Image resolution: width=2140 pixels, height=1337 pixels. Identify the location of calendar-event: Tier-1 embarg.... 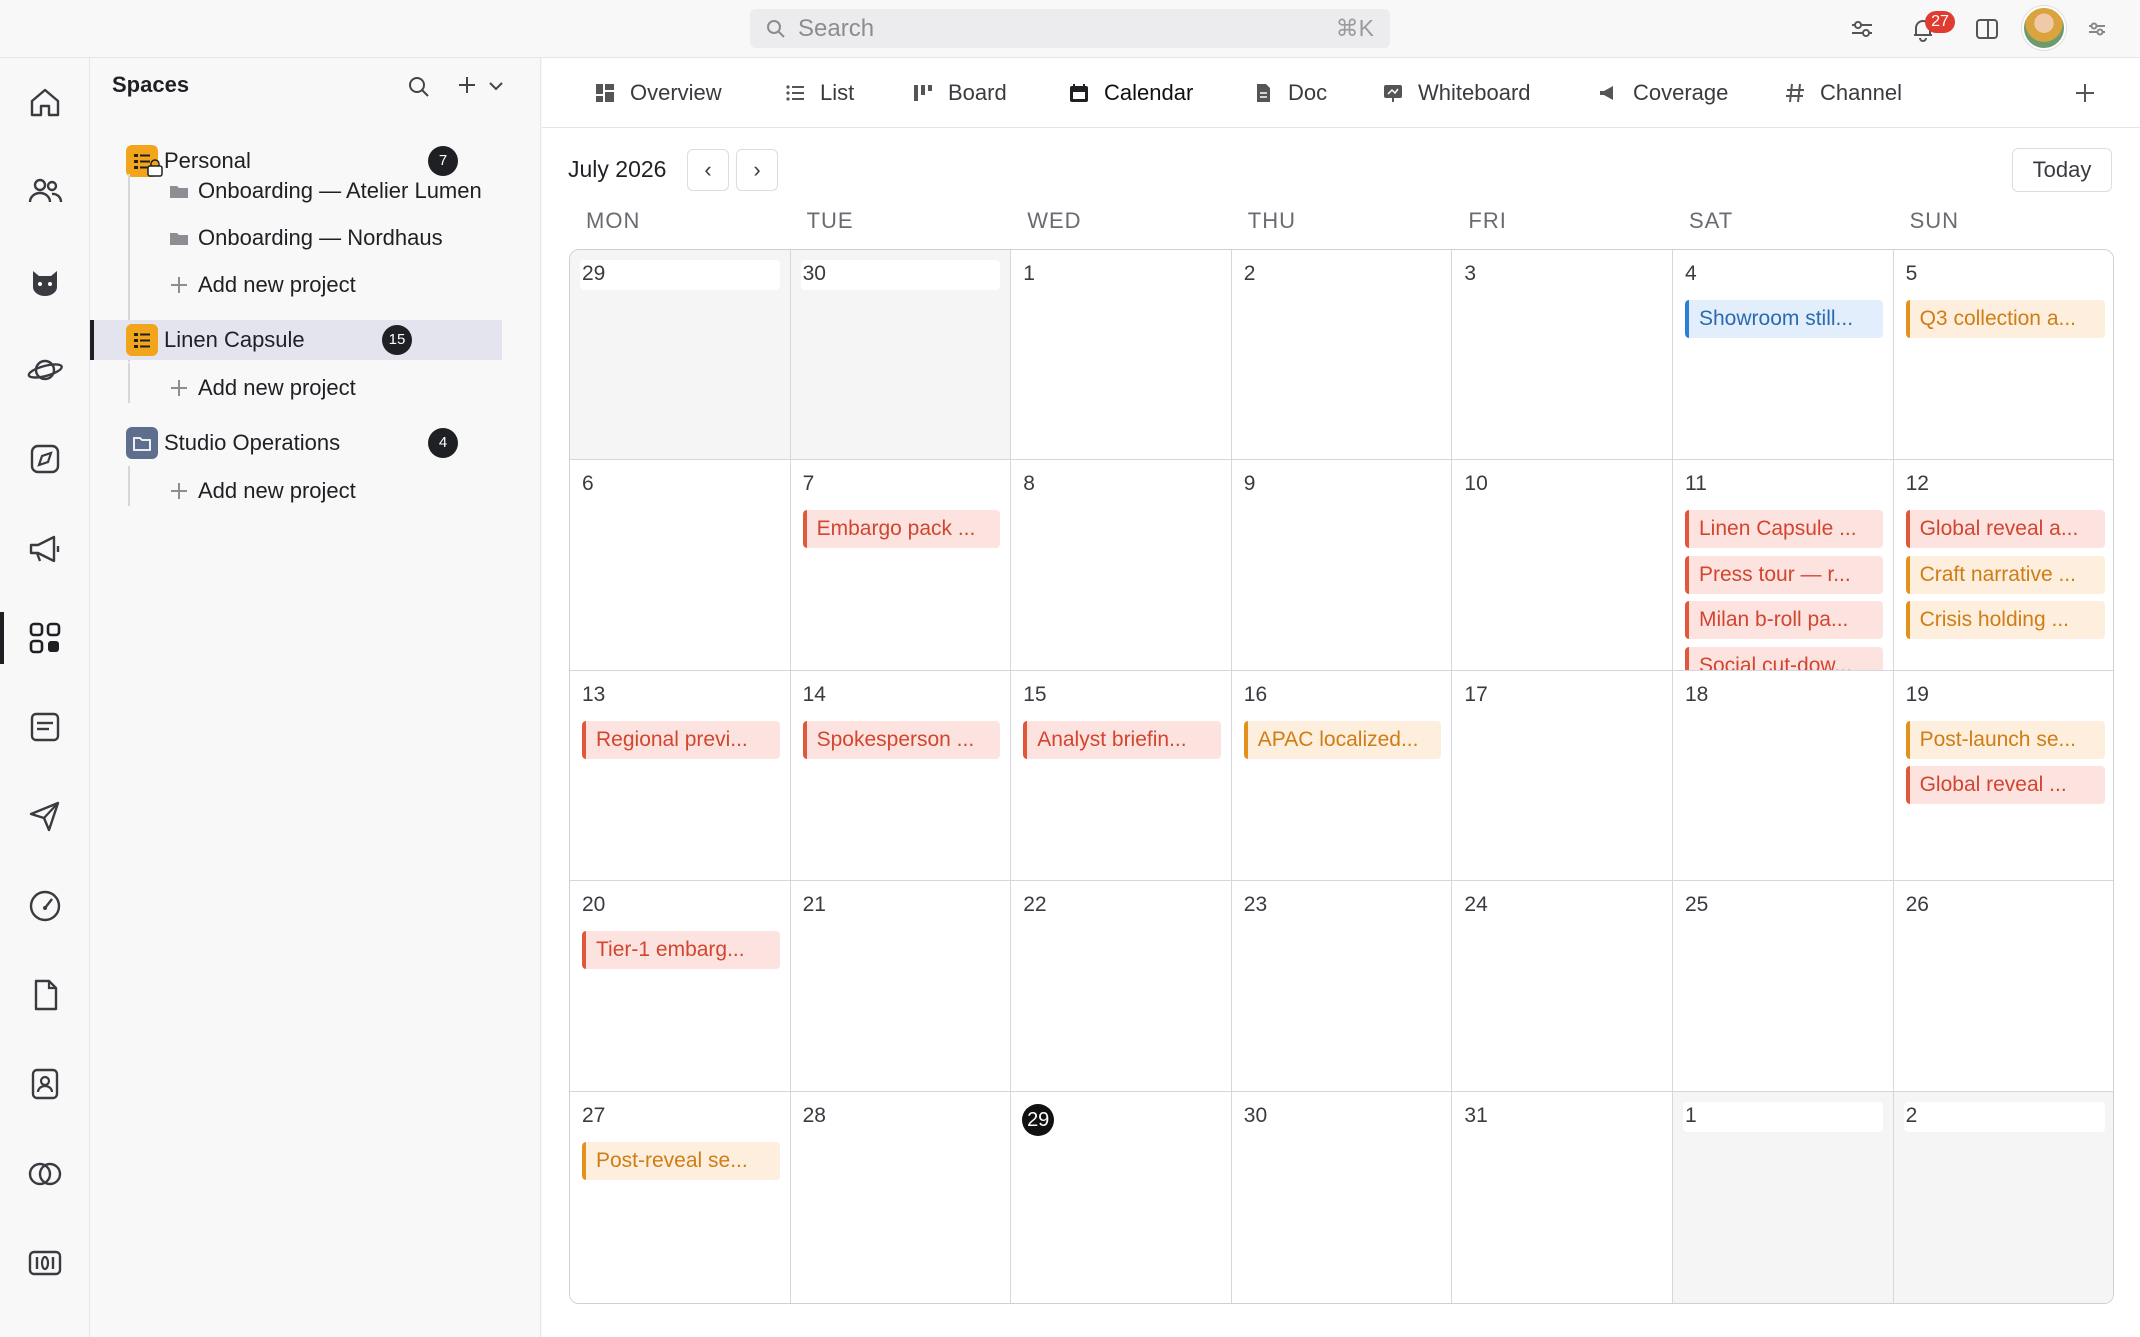
(681, 950).